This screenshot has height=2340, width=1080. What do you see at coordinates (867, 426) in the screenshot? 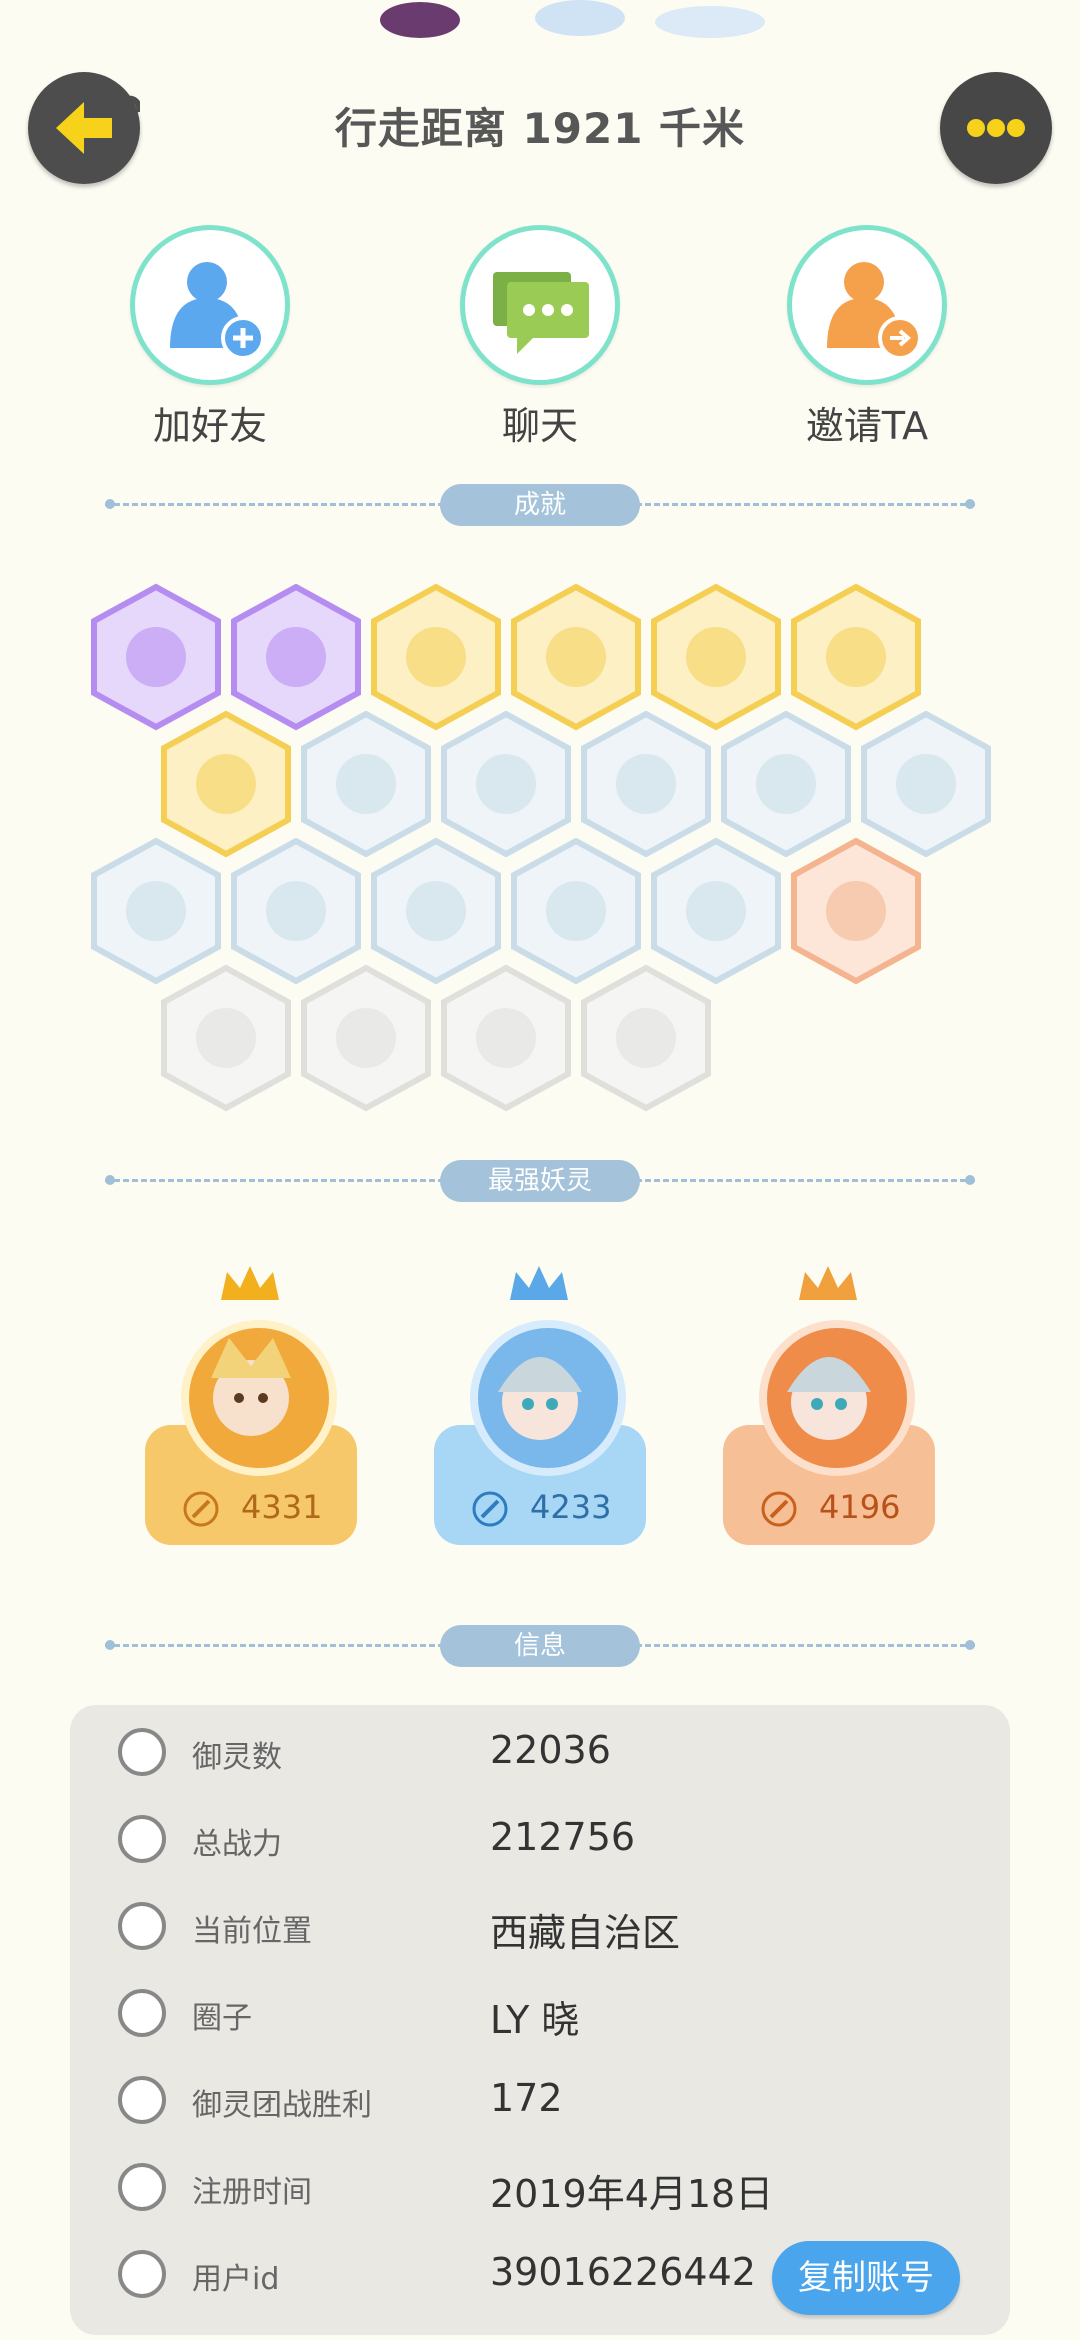
I see `invite-label: 邀请TA` at bounding box center [867, 426].